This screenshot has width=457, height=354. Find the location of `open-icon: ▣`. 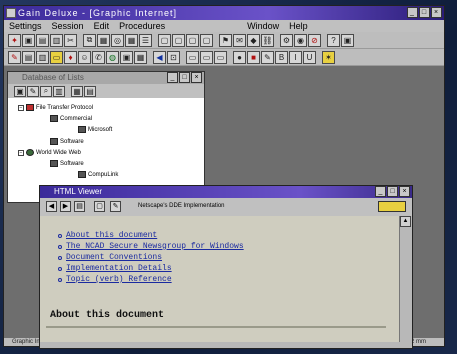

open-icon: ▣ is located at coordinates (28, 40).